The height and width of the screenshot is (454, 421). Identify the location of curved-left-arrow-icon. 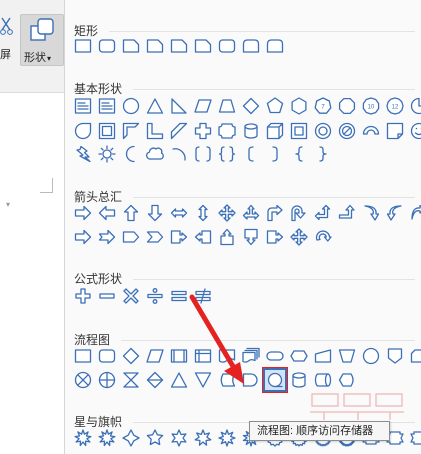
(395, 213).